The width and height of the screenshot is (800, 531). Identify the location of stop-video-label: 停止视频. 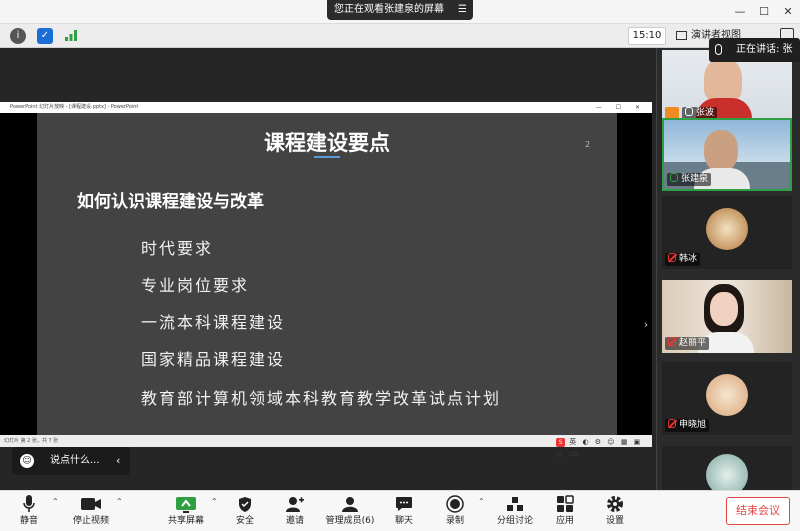
(90, 521).